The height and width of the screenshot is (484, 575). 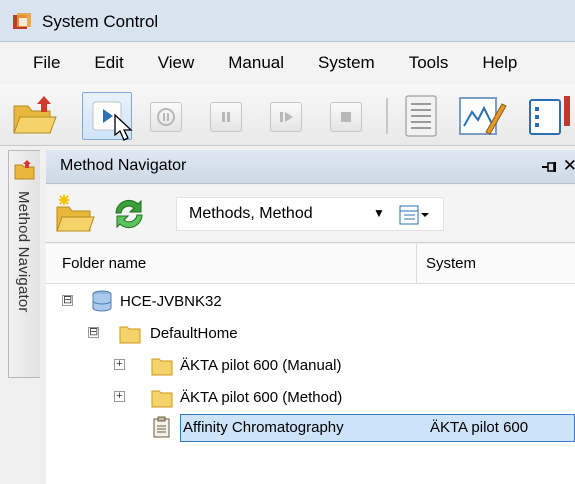 What do you see at coordinates (123, 127) in the screenshot?
I see `mouse-cursor-icon` at bounding box center [123, 127].